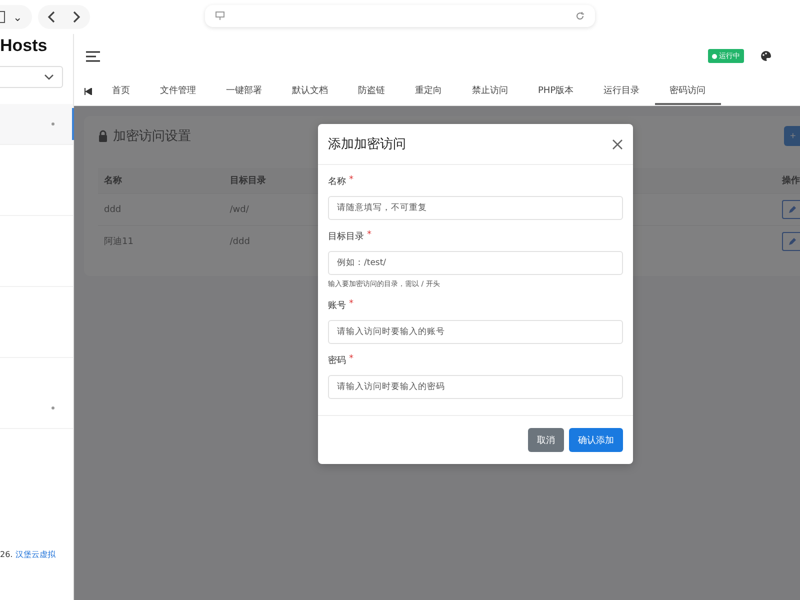 The image size is (800, 600). What do you see at coordinates (118, 91) in the screenshot?
I see `tab: 首页` at bounding box center [118, 91].